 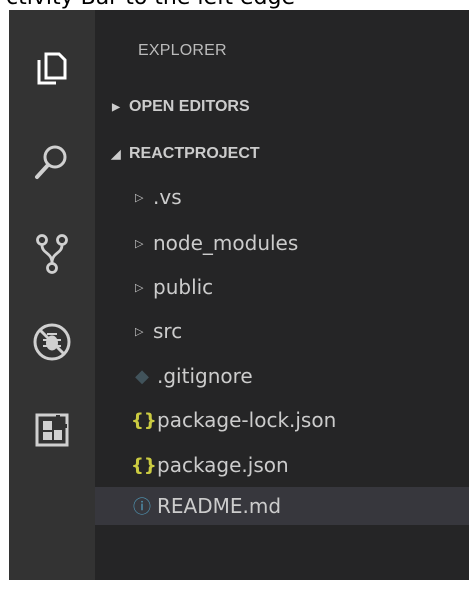 I want to click on section-open-editors: ▶ OPEN EDITORS, so click(x=282, y=107).